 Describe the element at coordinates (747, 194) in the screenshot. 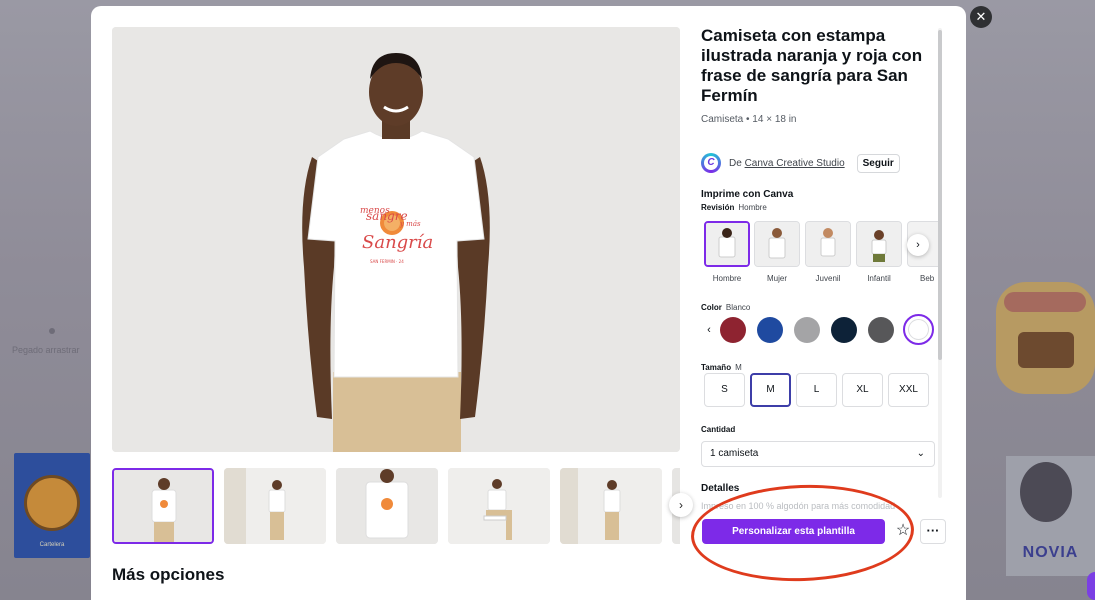

I see `print-section-title: Imprime con Canva` at that location.